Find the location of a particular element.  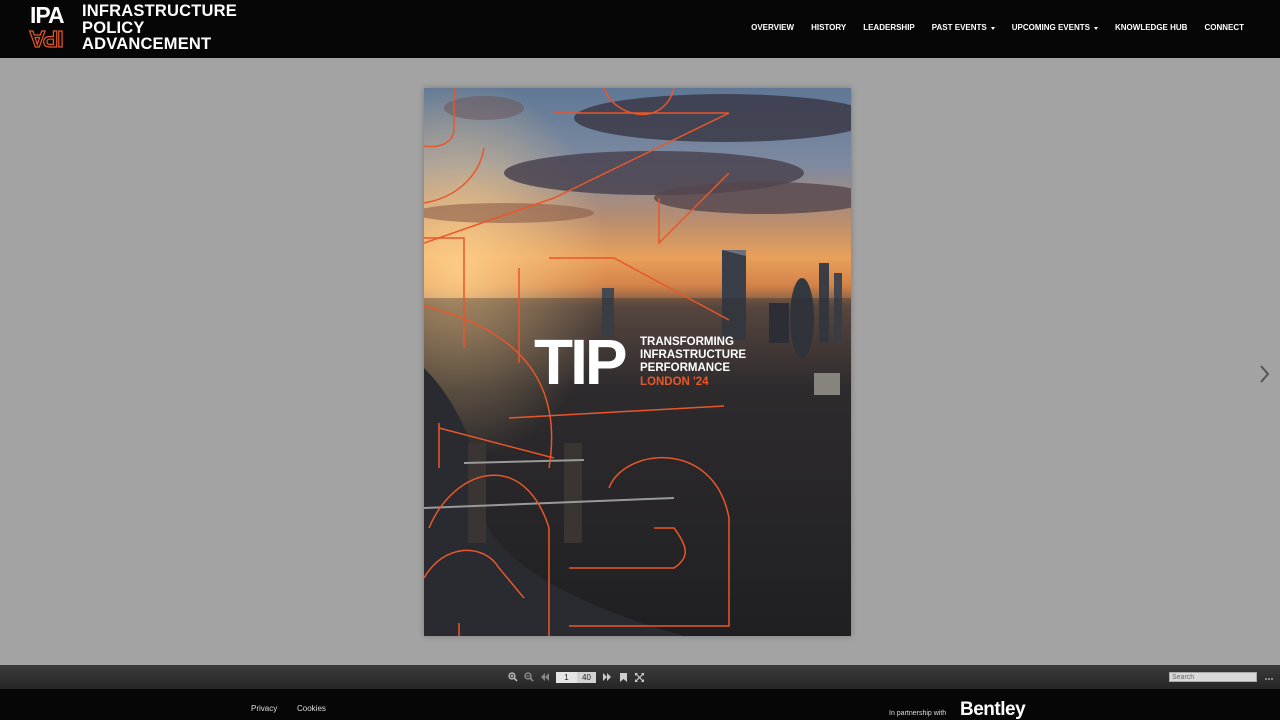

bentley-logo: Bentley is located at coordinates (993, 710).